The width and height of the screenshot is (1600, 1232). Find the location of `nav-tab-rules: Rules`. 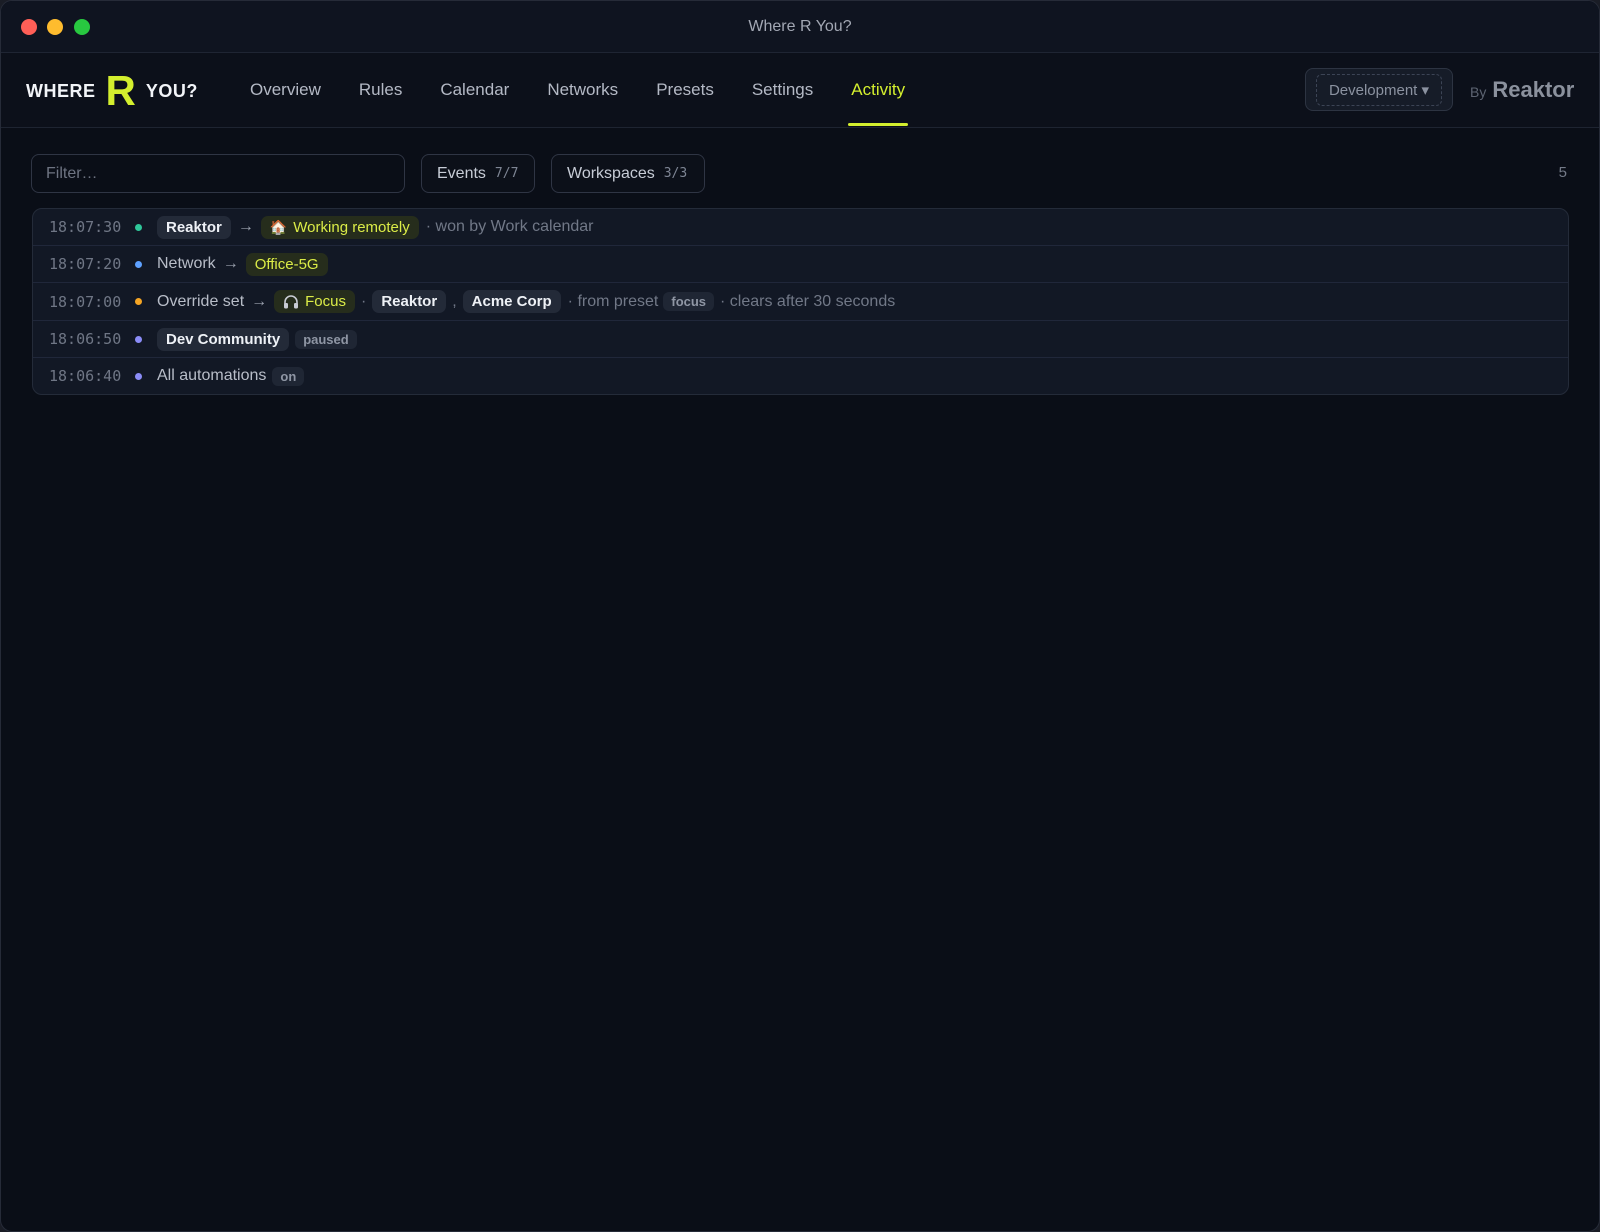

nav-tab-rules: Rules is located at coordinates (380, 90).